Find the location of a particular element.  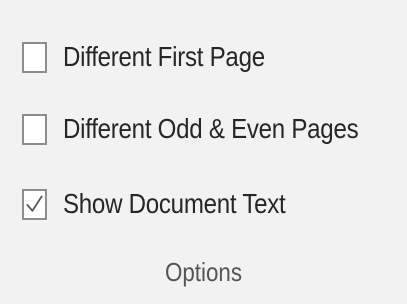

show-document-text-option: Show Document Text is located at coordinates (172, 204).